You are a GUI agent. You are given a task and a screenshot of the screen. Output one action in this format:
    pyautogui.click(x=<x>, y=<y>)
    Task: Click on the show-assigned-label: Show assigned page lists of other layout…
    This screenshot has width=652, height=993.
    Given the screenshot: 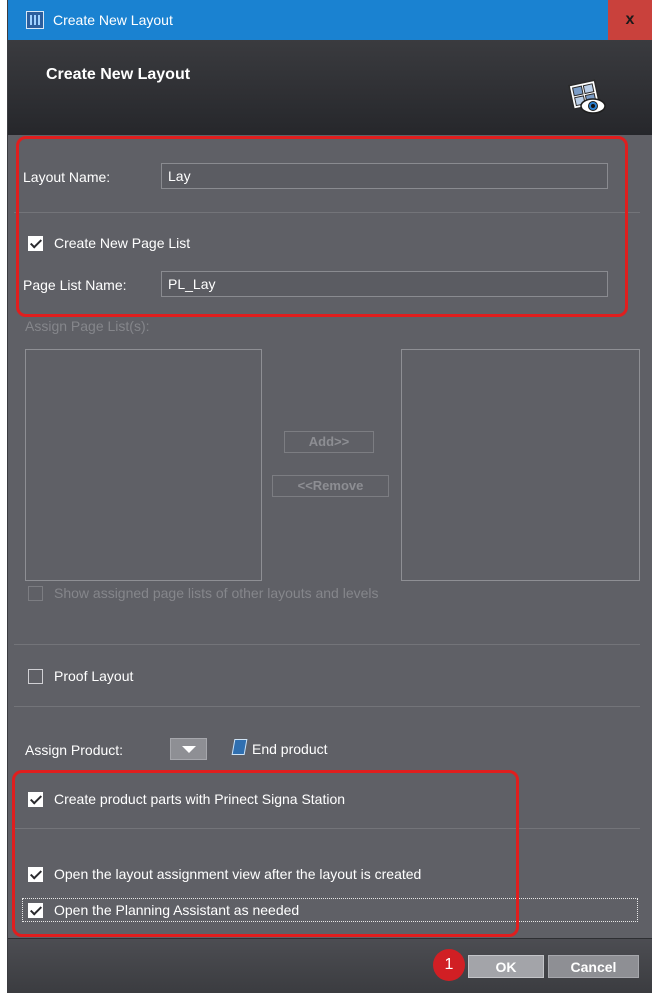 What is the action you would take?
    pyautogui.click(x=216, y=593)
    